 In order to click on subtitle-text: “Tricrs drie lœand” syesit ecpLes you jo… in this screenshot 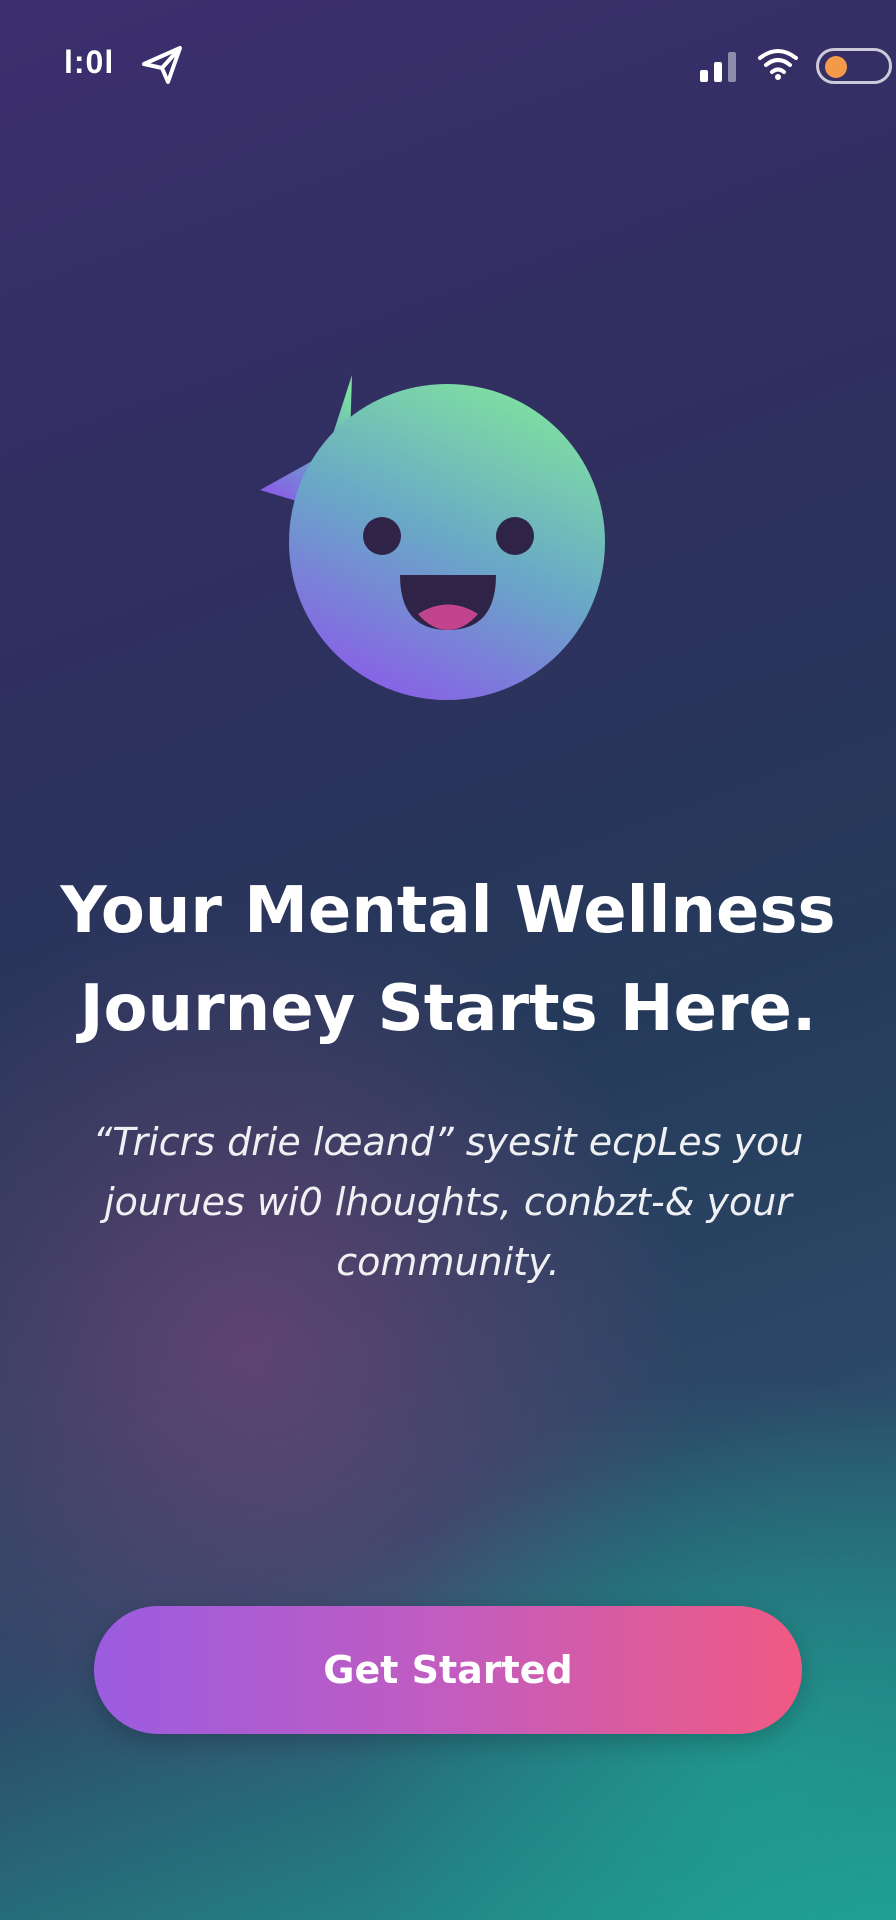, I will do `click(448, 1202)`.